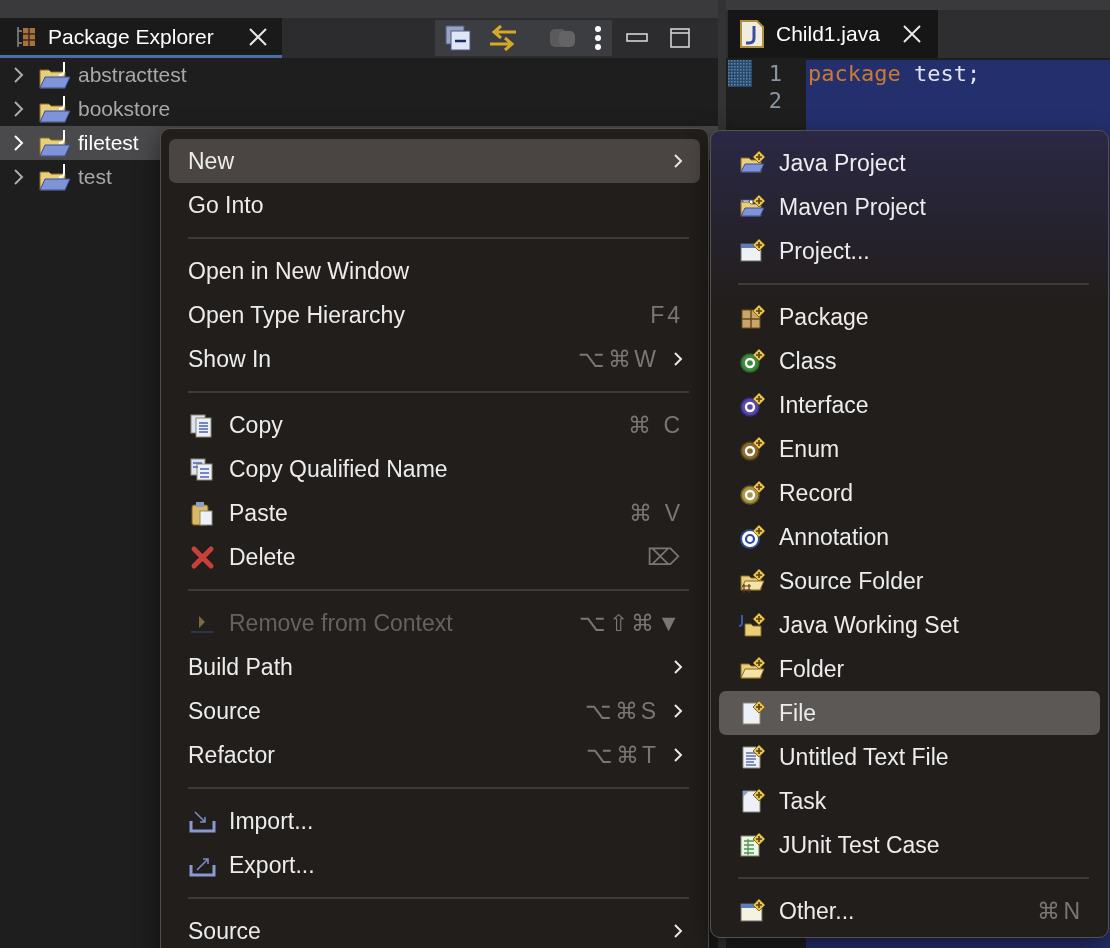 Image resolution: width=1110 pixels, height=948 pixels. I want to click on shortcut-label: F4, so click(666, 315).